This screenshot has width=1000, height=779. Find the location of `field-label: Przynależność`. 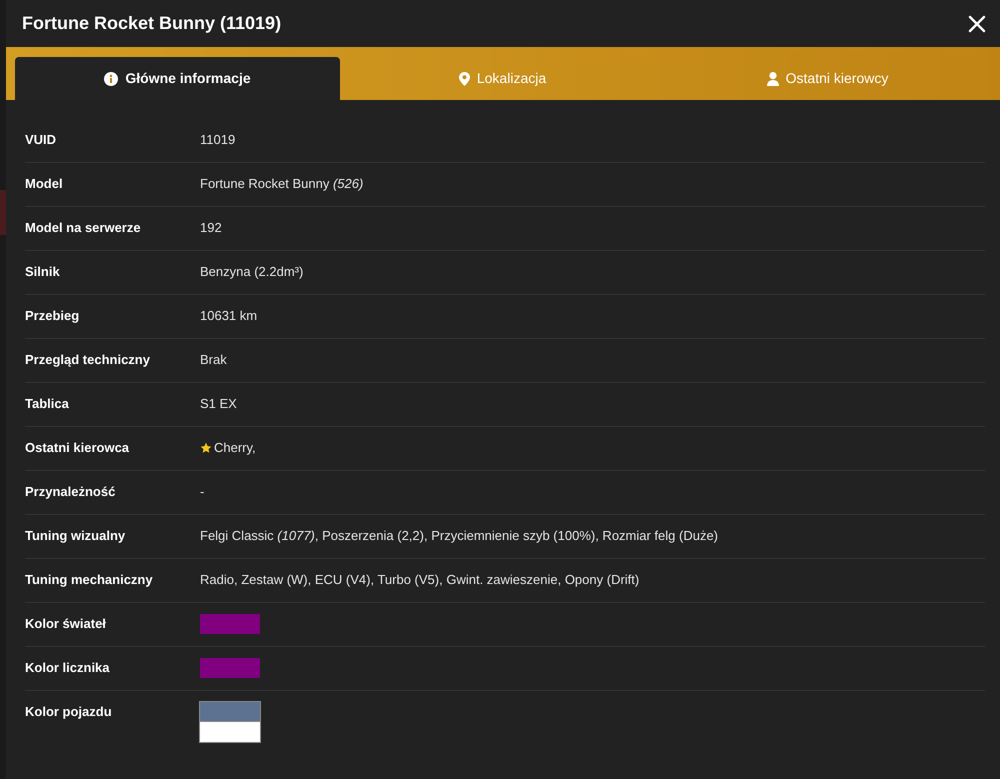

field-label: Przynależność is located at coordinates (70, 492).